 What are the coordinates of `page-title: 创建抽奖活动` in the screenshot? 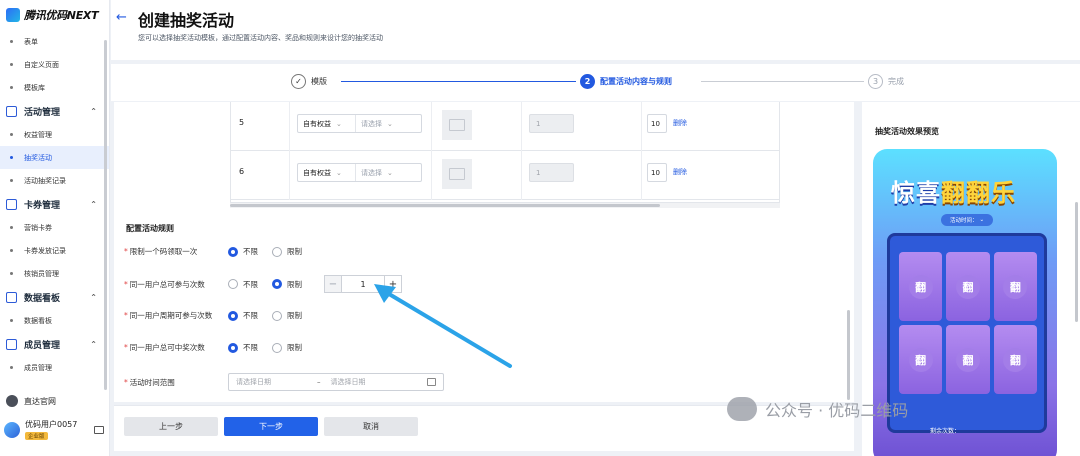 It's located at (186, 20).